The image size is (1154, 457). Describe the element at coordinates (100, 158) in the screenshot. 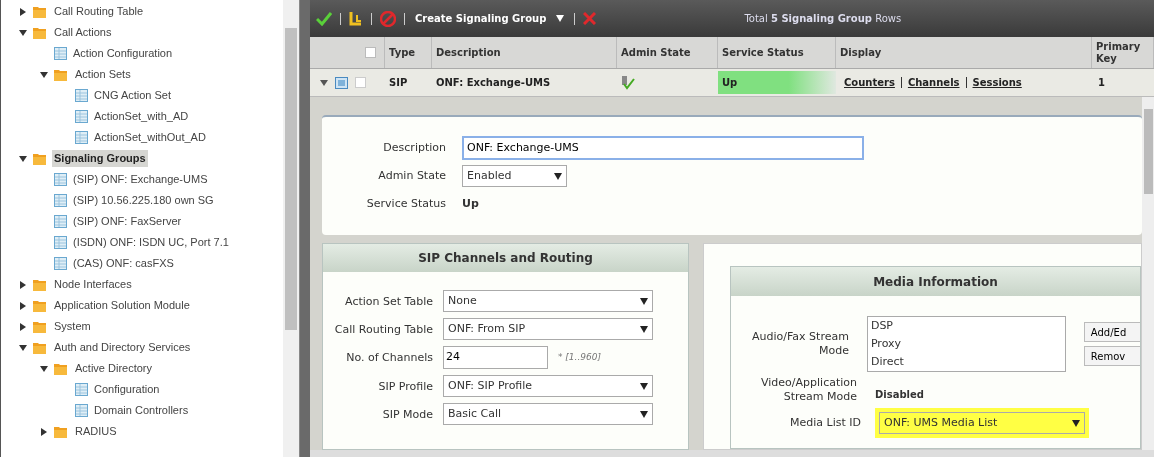

I see `tree-item: Signaling Groups` at that location.